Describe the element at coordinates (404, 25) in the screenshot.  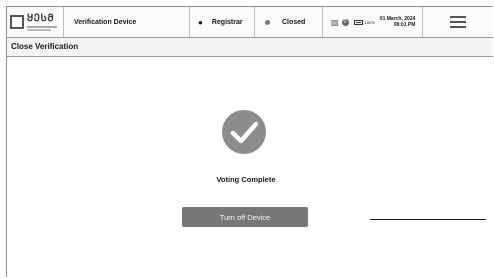
I see `time-label: 08:01 PM` at that location.